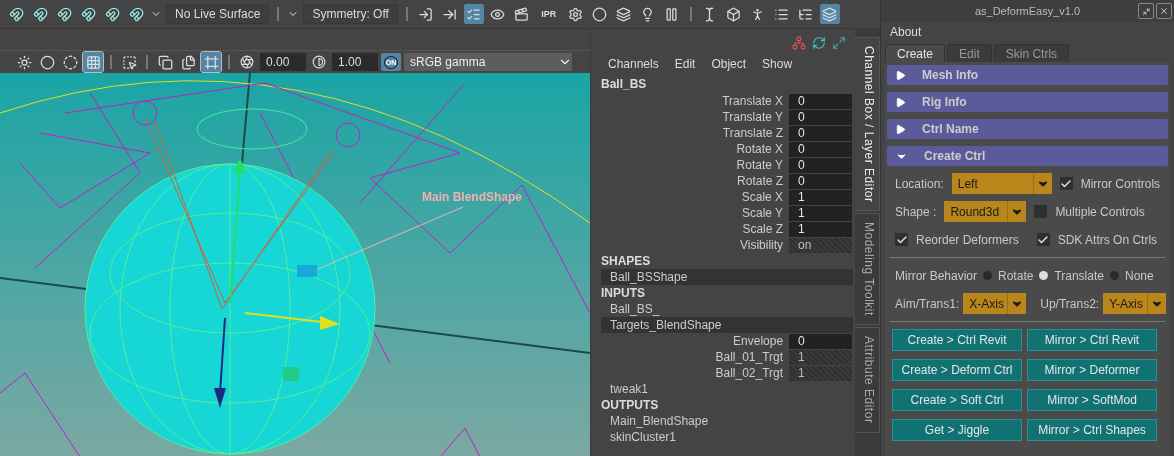 The height and width of the screenshot is (456, 1174). What do you see at coordinates (967, 239) in the screenshot?
I see `checkbox-label: Reorder Deformers` at bounding box center [967, 239].